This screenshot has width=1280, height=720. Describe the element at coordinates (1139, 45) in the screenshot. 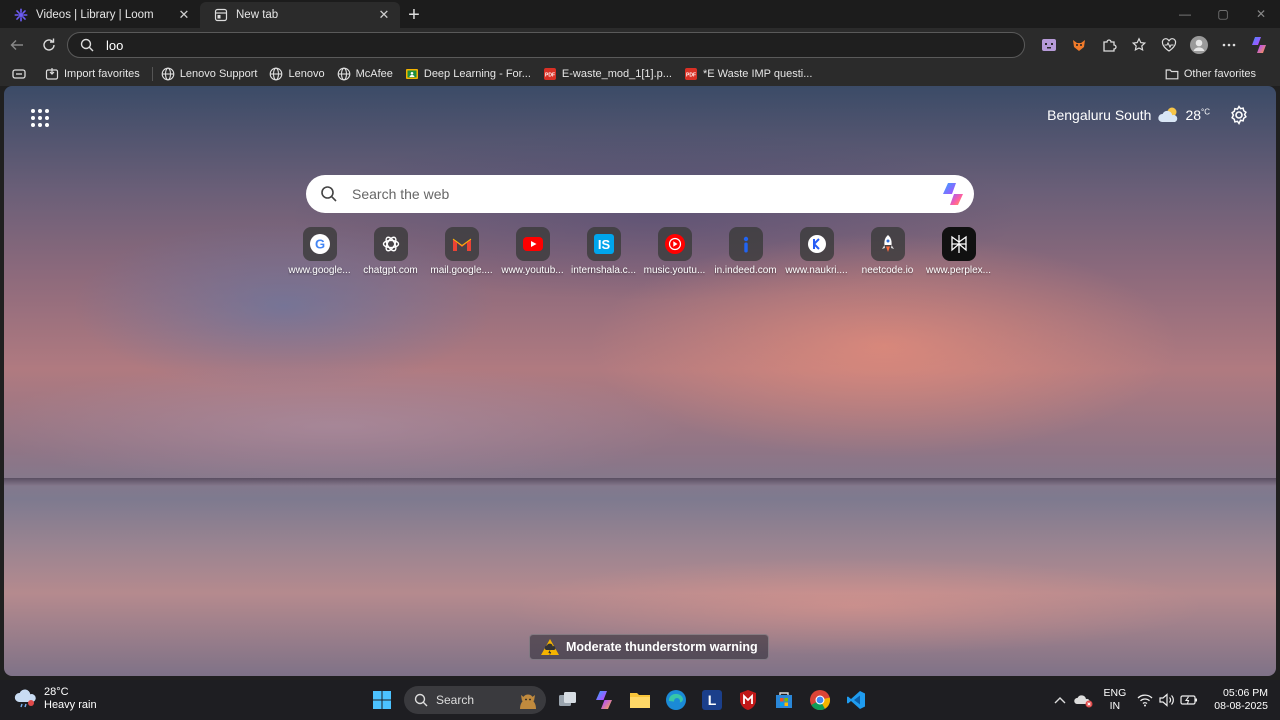

I see `favorites-star-icon` at that location.